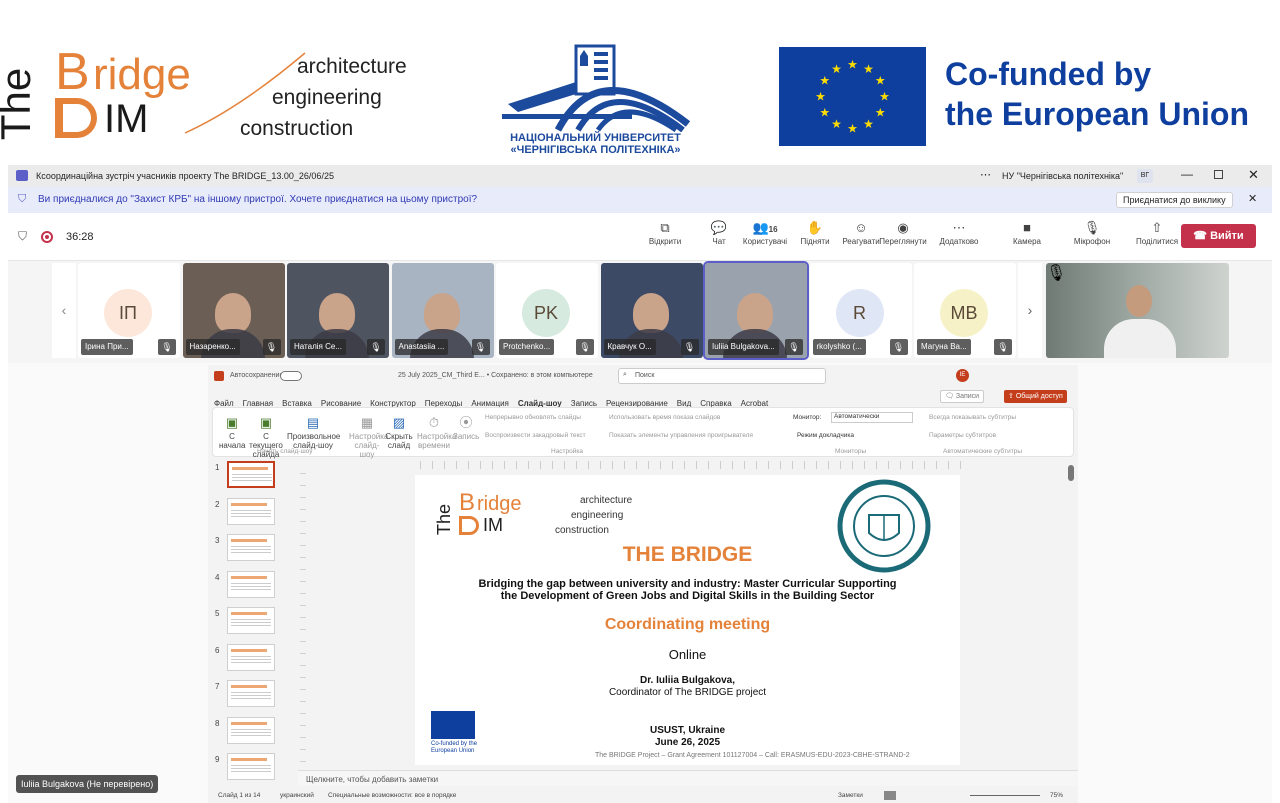  Describe the element at coordinates (1252, 198) in the screenshot. I see `dismiss-notice-icon: ✕` at that location.